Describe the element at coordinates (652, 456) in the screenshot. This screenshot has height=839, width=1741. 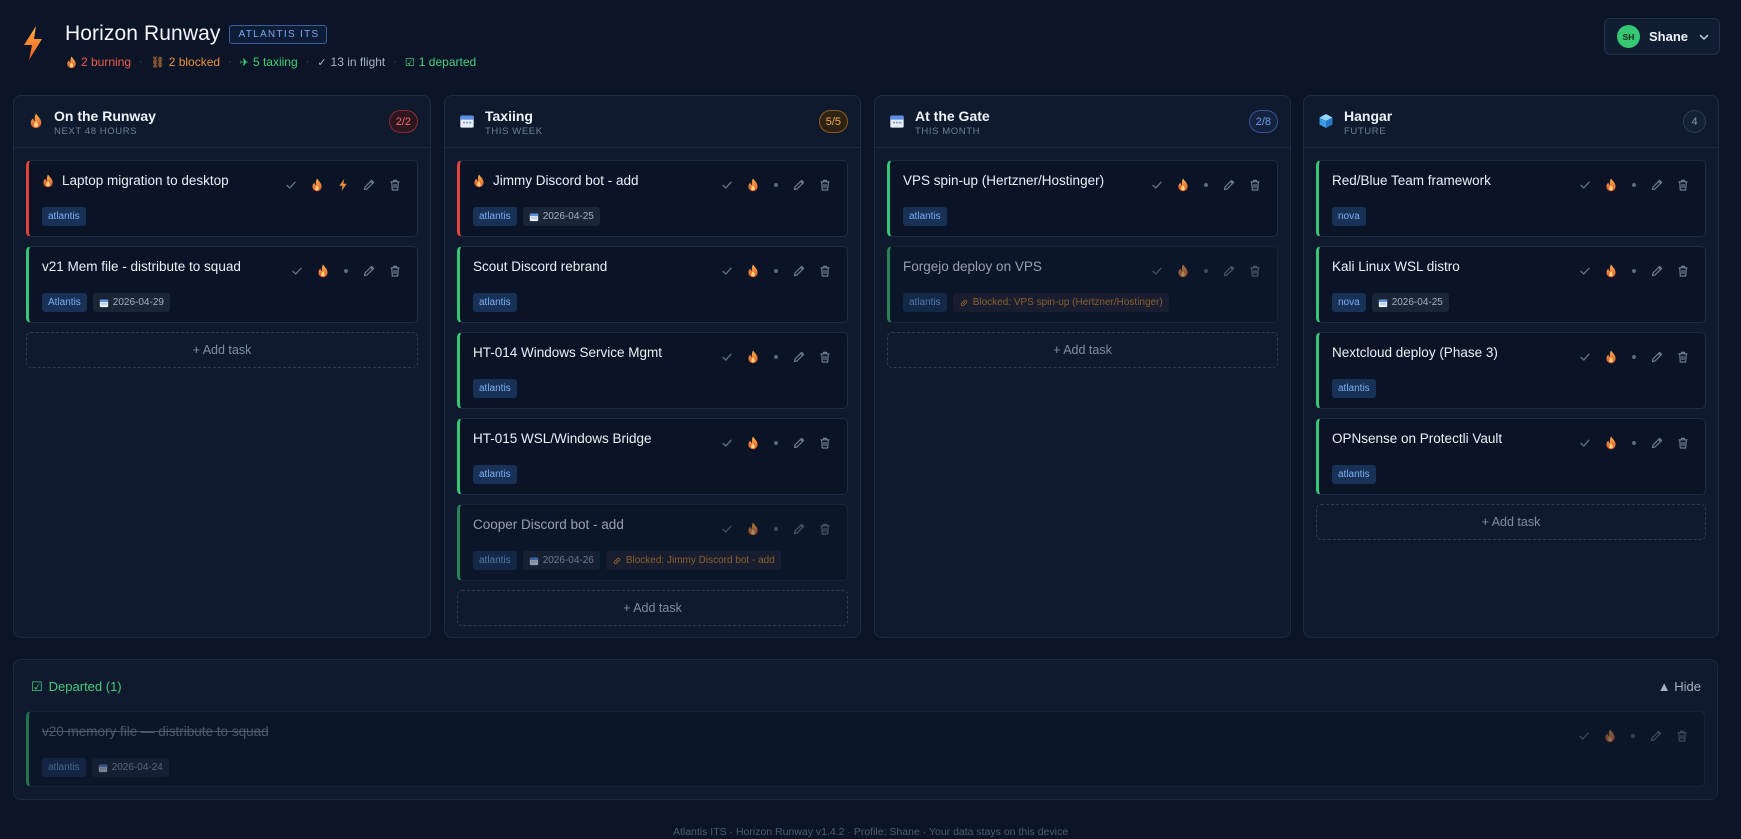
I see `task-card: HT-015 WSL/Windows Bridge atlantis` at that location.